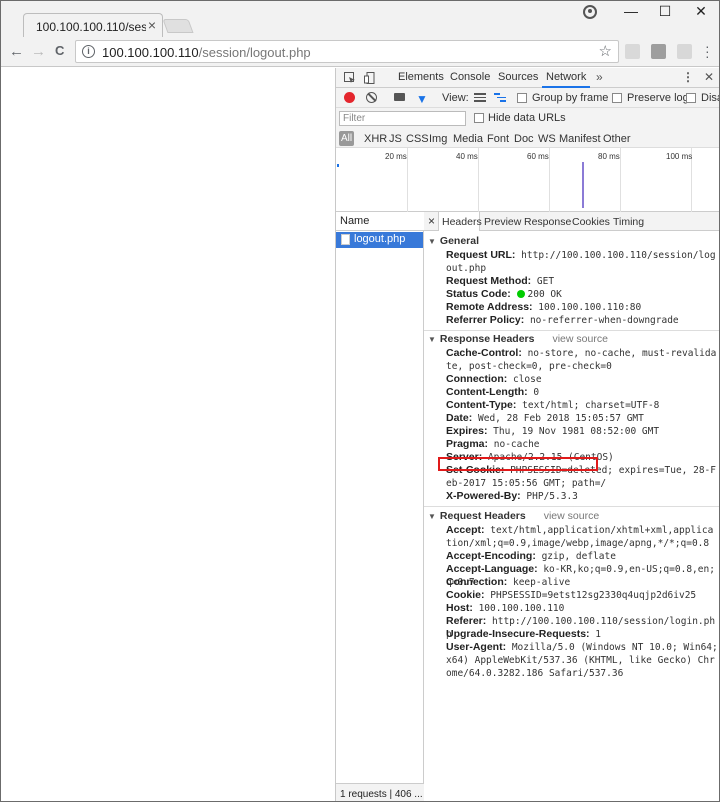 This screenshot has height=802, width=720. What do you see at coordinates (375, 139) in the screenshot?
I see `type-filter-xhr: XHR` at bounding box center [375, 139].